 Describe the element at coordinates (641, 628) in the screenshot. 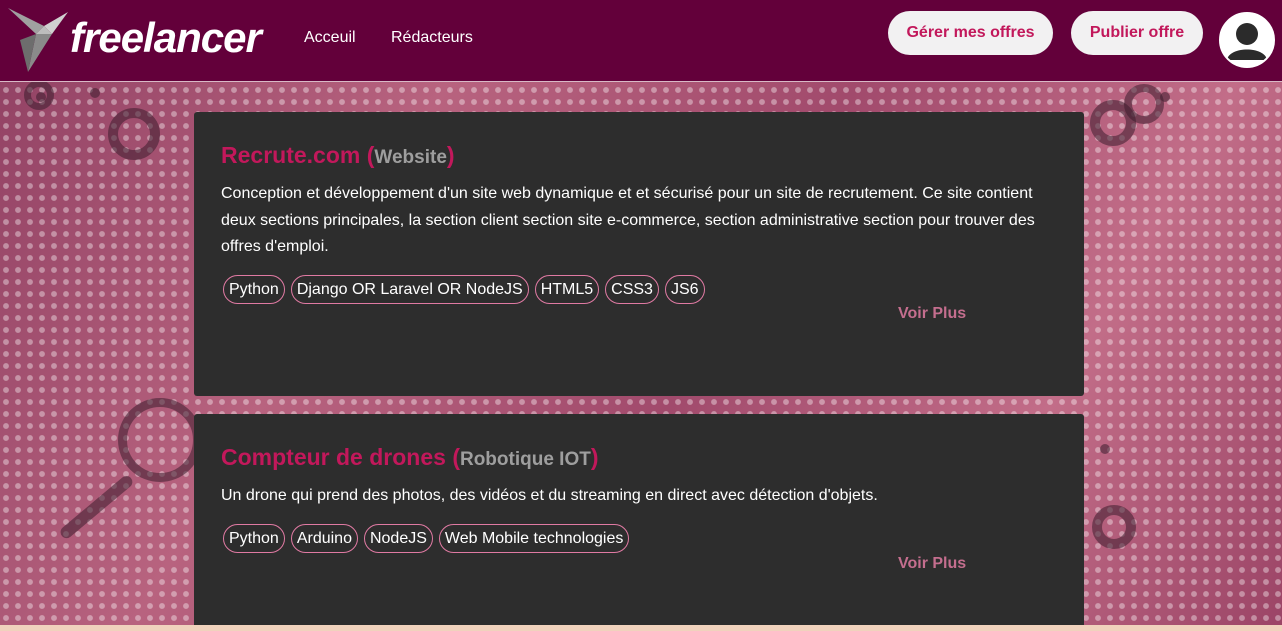

I see `footer-strip` at that location.